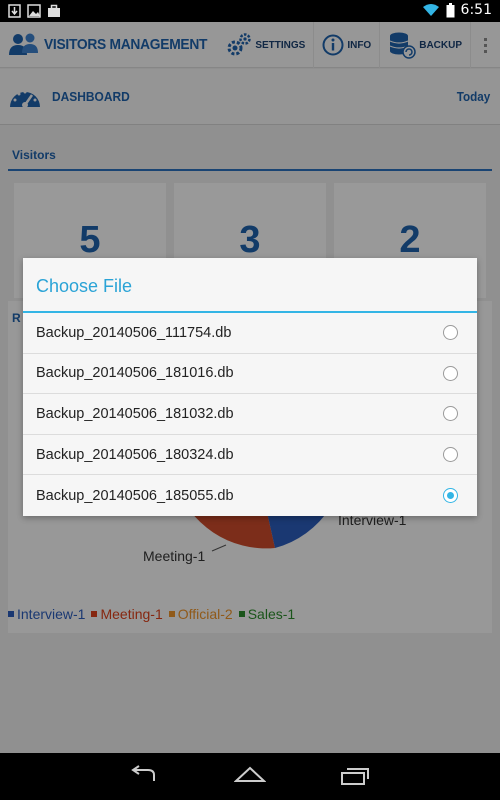  I want to click on file-name: Backup_20140506_181032.db, so click(135, 413).